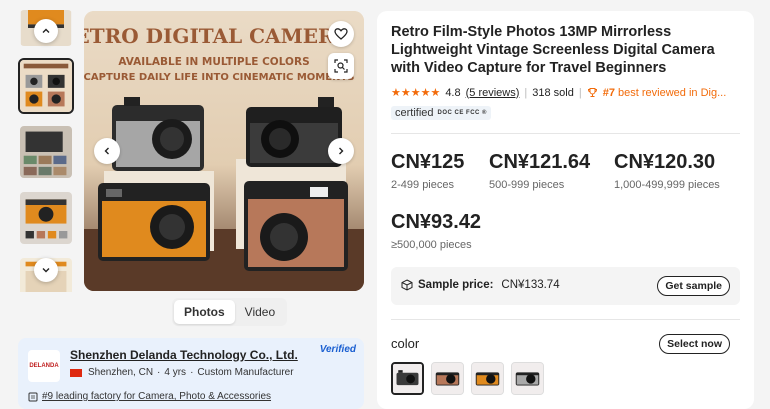 Image resolution: width=770 pixels, height=409 pixels. I want to click on trophy-icon, so click(592, 92).